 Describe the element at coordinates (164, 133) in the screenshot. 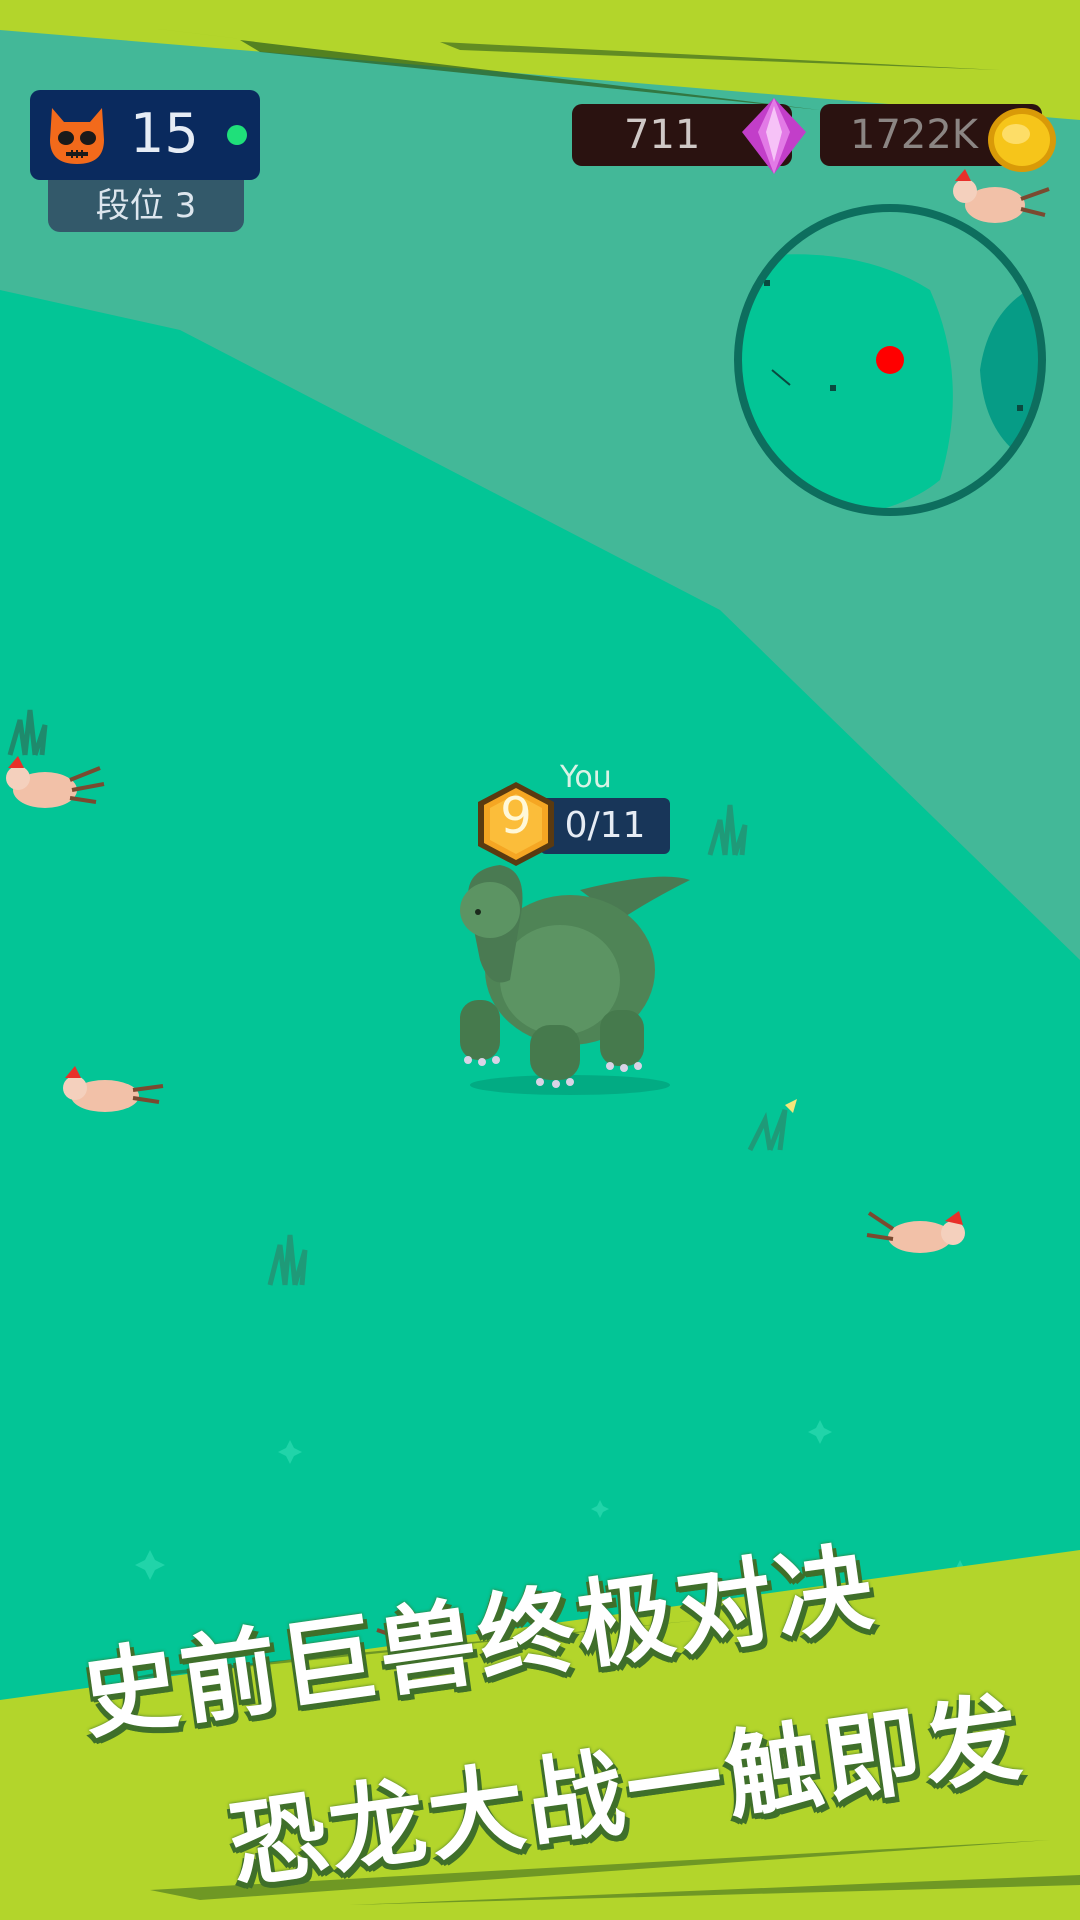

I see `kill-count: 15` at that location.